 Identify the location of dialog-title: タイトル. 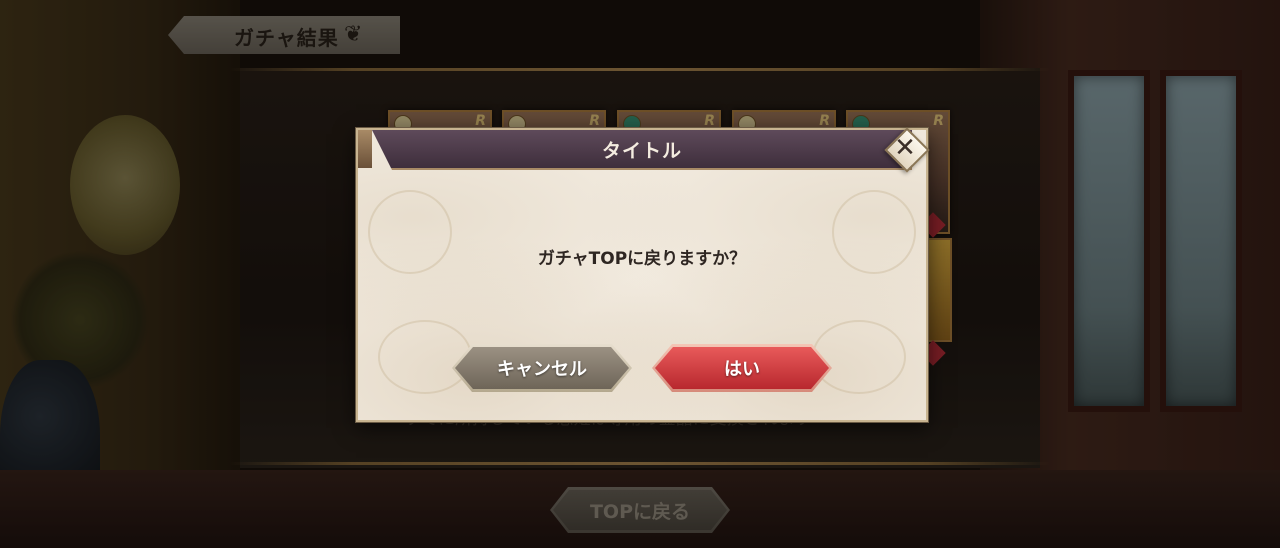
(641, 150).